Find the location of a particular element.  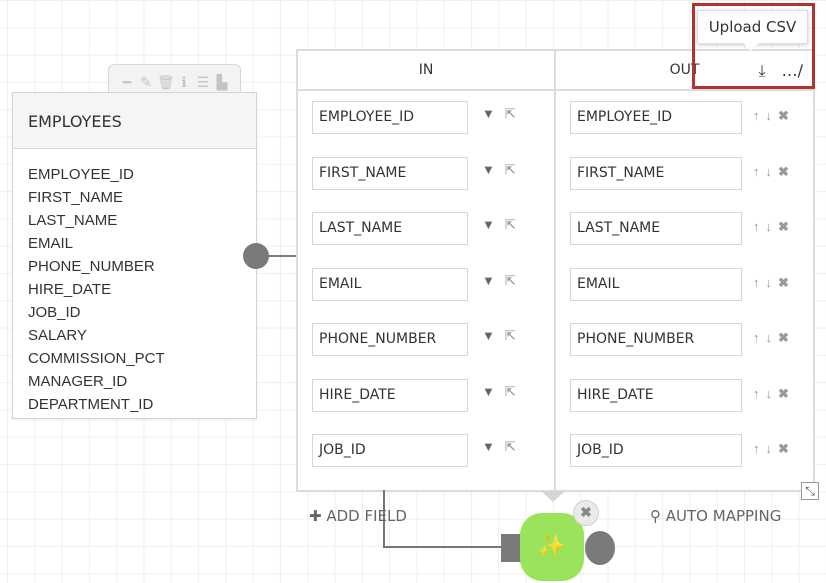

out-field-input: FIRST_NAME is located at coordinates (656, 173).